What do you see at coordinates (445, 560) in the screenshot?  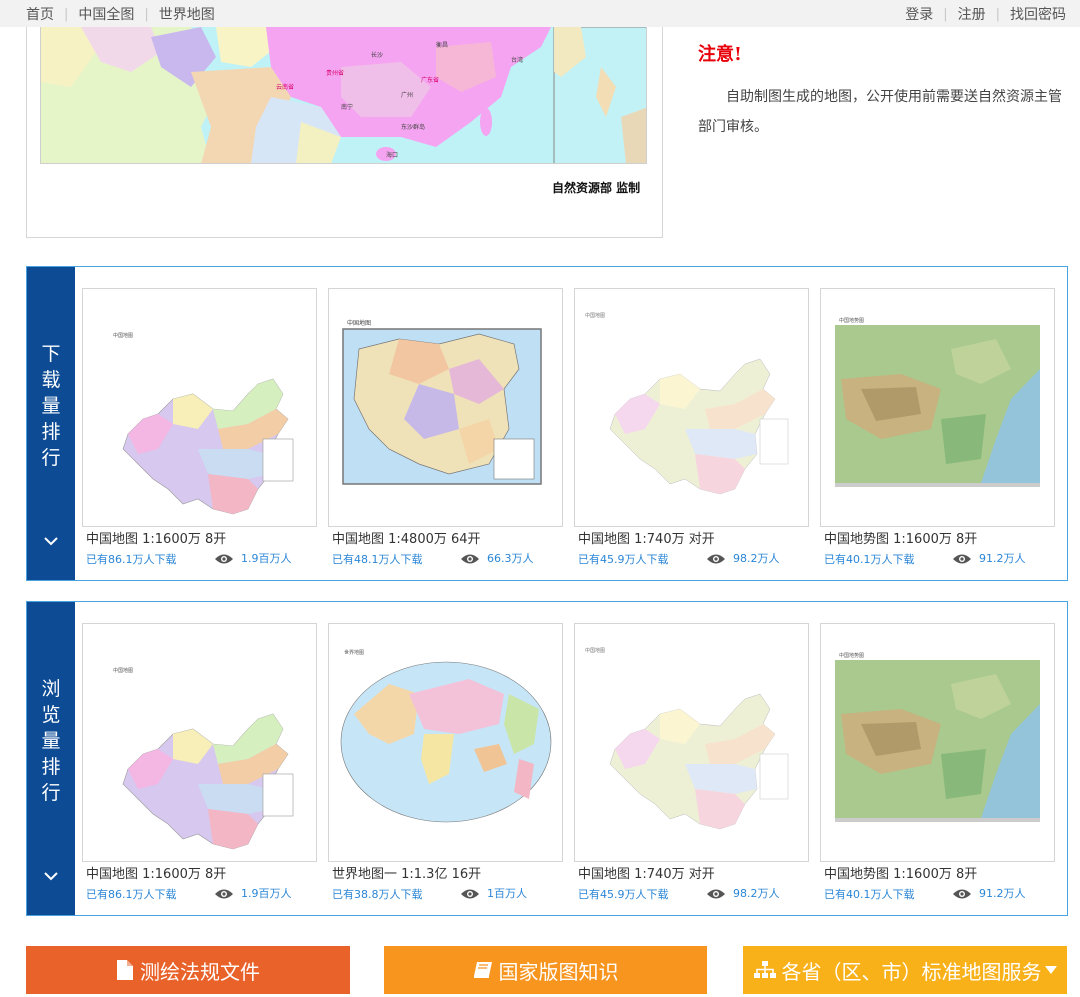 I see `map-stats: 已有48.1万人下载 66.3万人` at bounding box center [445, 560].